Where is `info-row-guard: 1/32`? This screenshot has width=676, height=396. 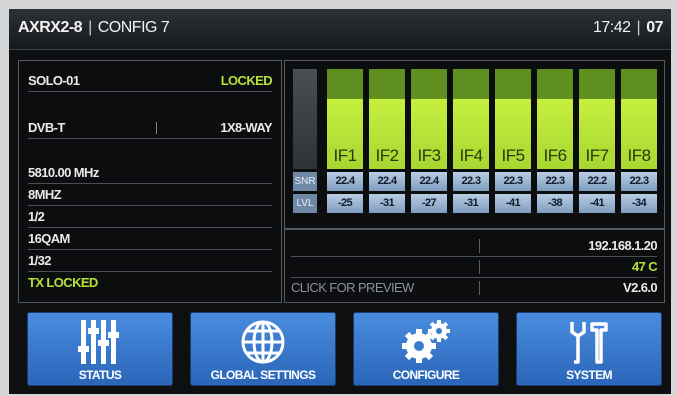 info-row-guard: 1/32 is located at coordinates (150, 261).